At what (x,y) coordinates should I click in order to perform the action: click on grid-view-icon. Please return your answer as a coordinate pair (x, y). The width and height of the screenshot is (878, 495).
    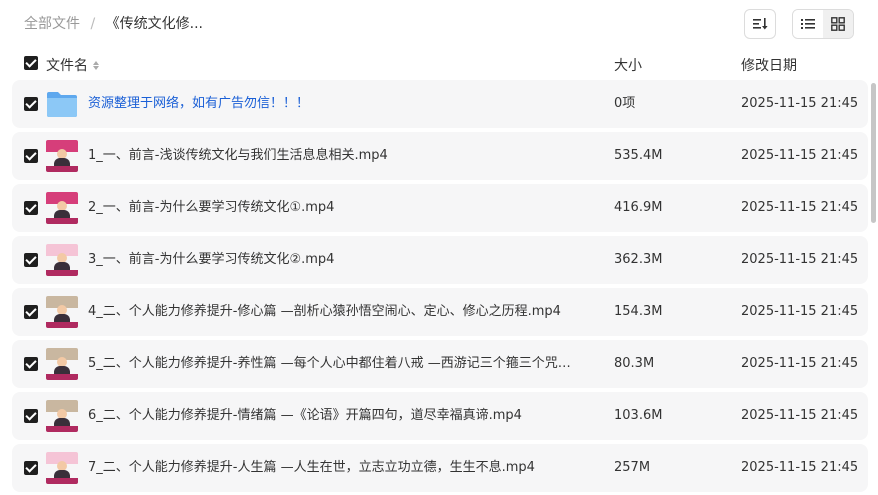
    Looking at the image, I should click on (838, 24).